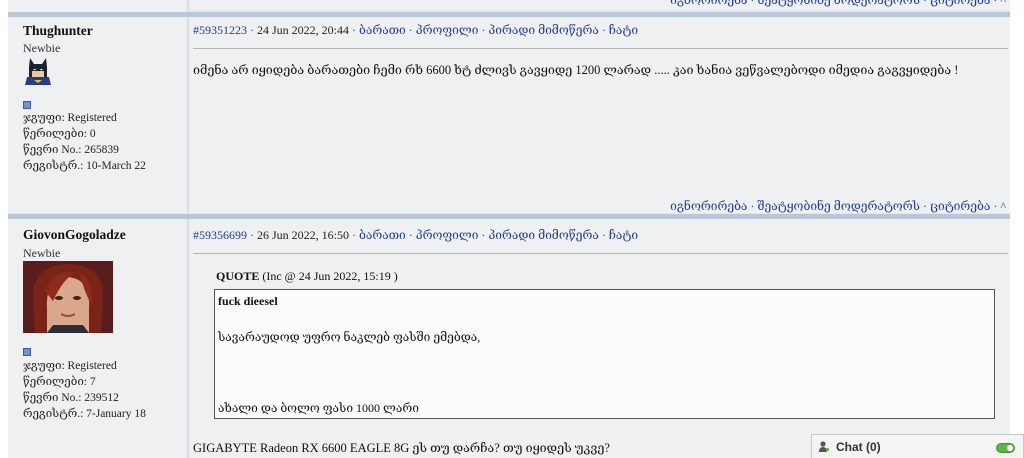  I want to click on quote-line: ახალი და ბოლო ფასი 1000 ლარი, so click(318, 408).